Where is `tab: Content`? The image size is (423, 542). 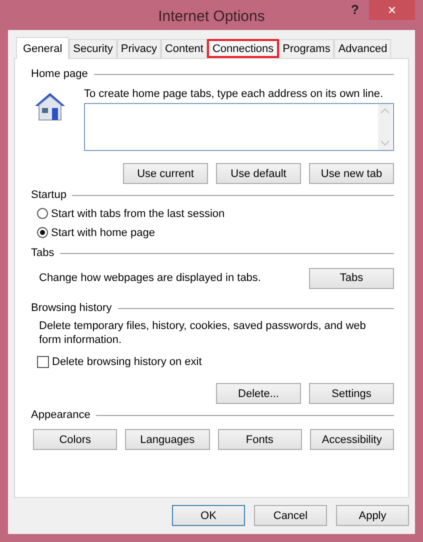
tab: Content is located at coordinates (184, 48).